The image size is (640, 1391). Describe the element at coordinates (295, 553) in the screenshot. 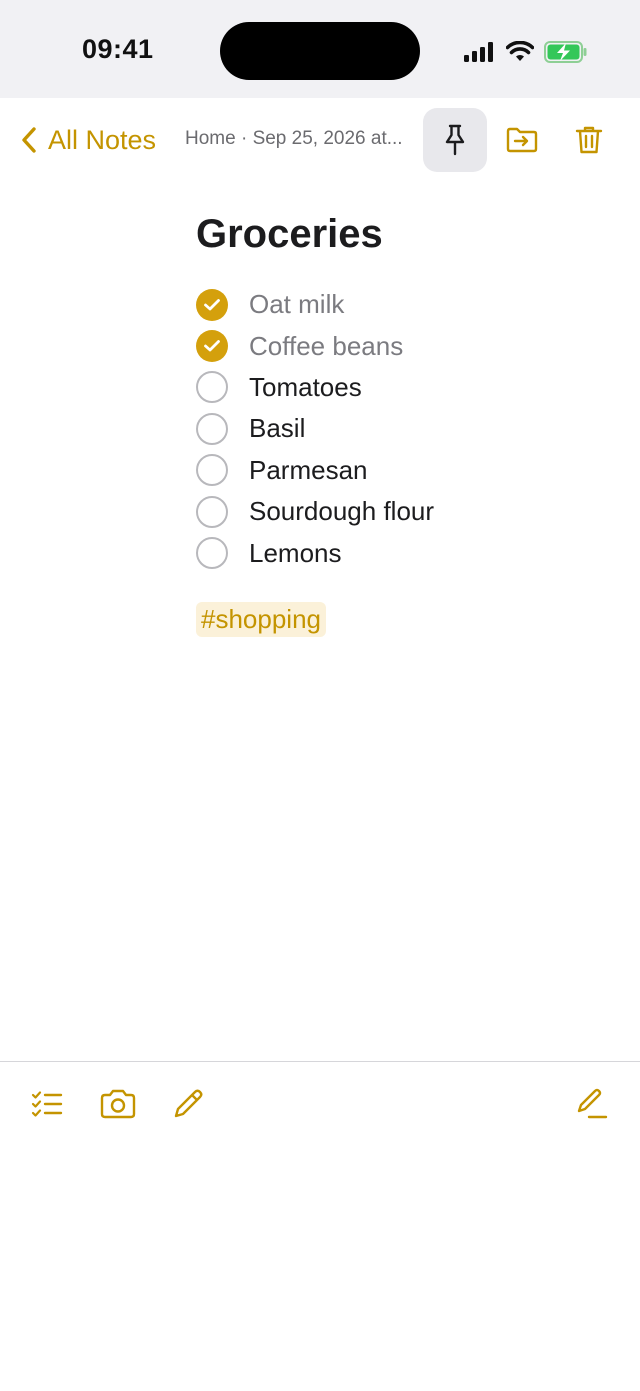

I see `checklist-item-label: Lemons` at that location.